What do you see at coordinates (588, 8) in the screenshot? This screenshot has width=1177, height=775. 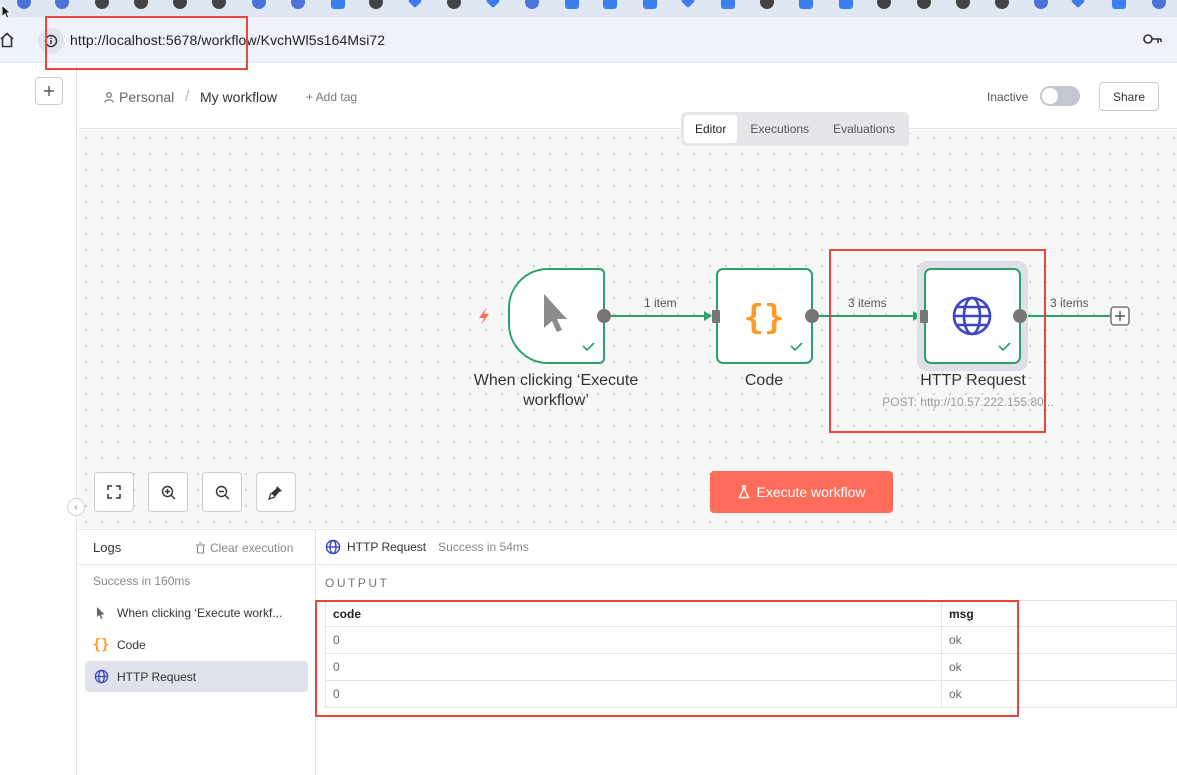 I see `browser-tab-strip` at bounding box center [588, 8].